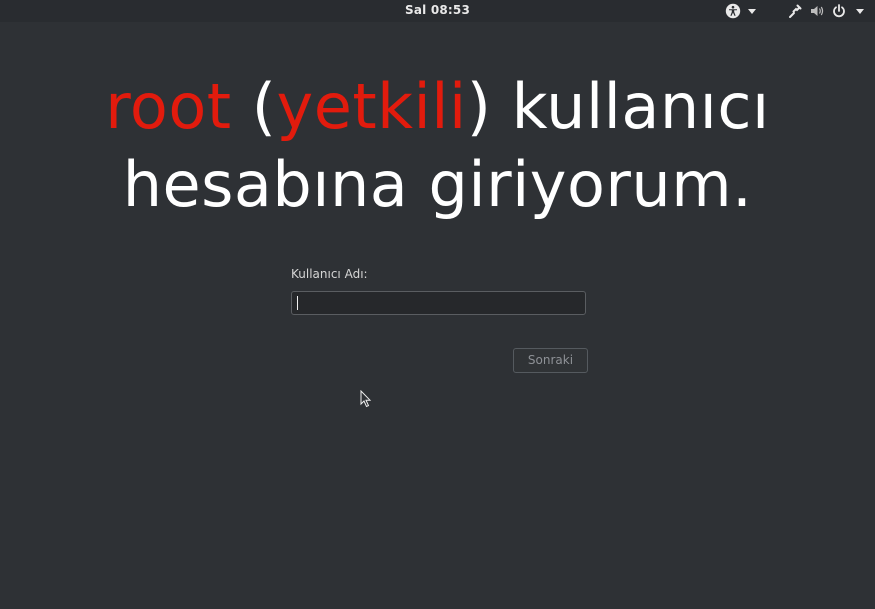 The height and width of the screenshot is (609, 875). Describe the element at coordinates (839, 11) in the screenshot. I see `power-icon` at that location.